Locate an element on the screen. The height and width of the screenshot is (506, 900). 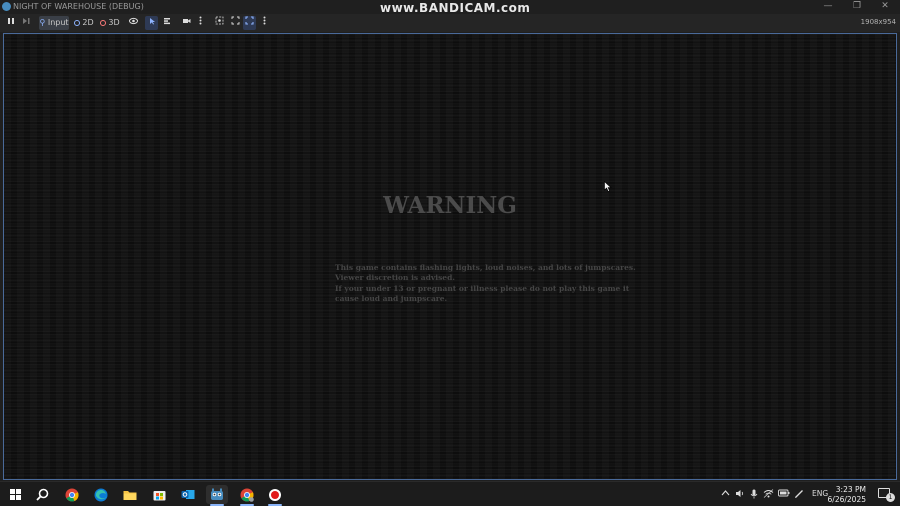
system-clock: 3:23 PM 6/26/2025 is located at coordinates (847, 495).